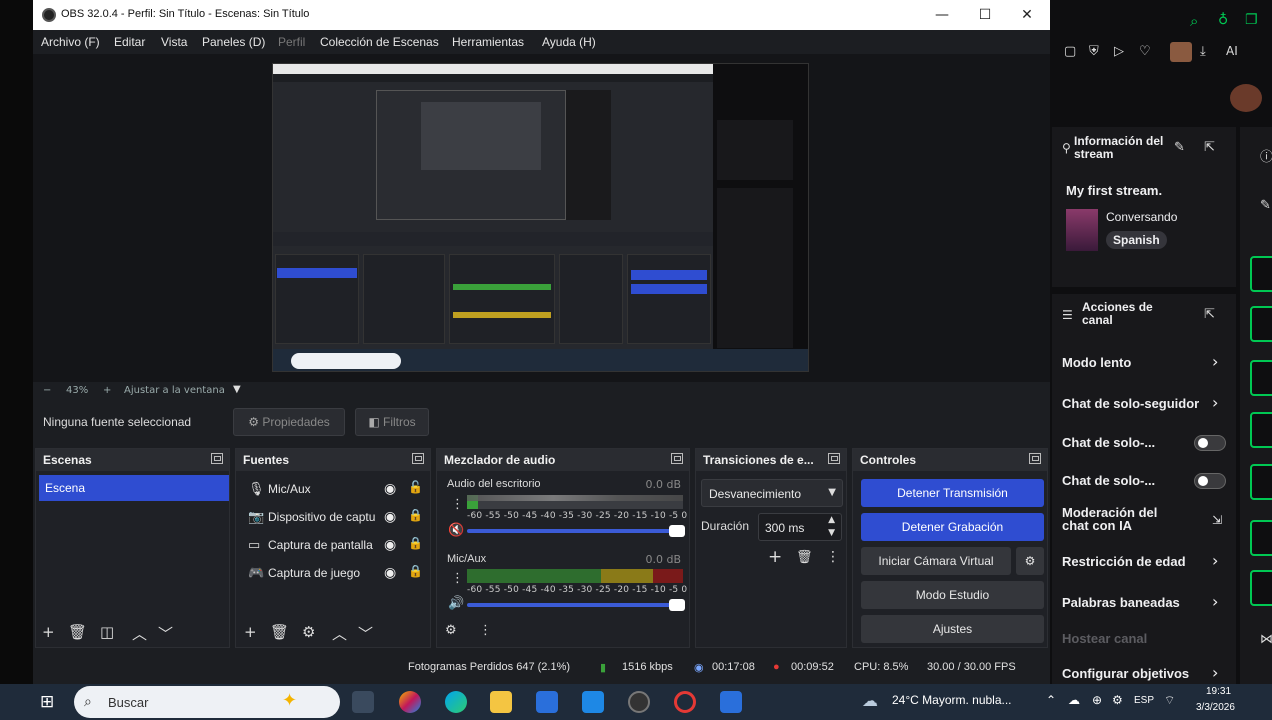 The width and height of the screenshot is (1272, 720). What do you see at coordinates (685, 702) in the screenshot?
I see `opera-icon` at bounding box center [685, 702].